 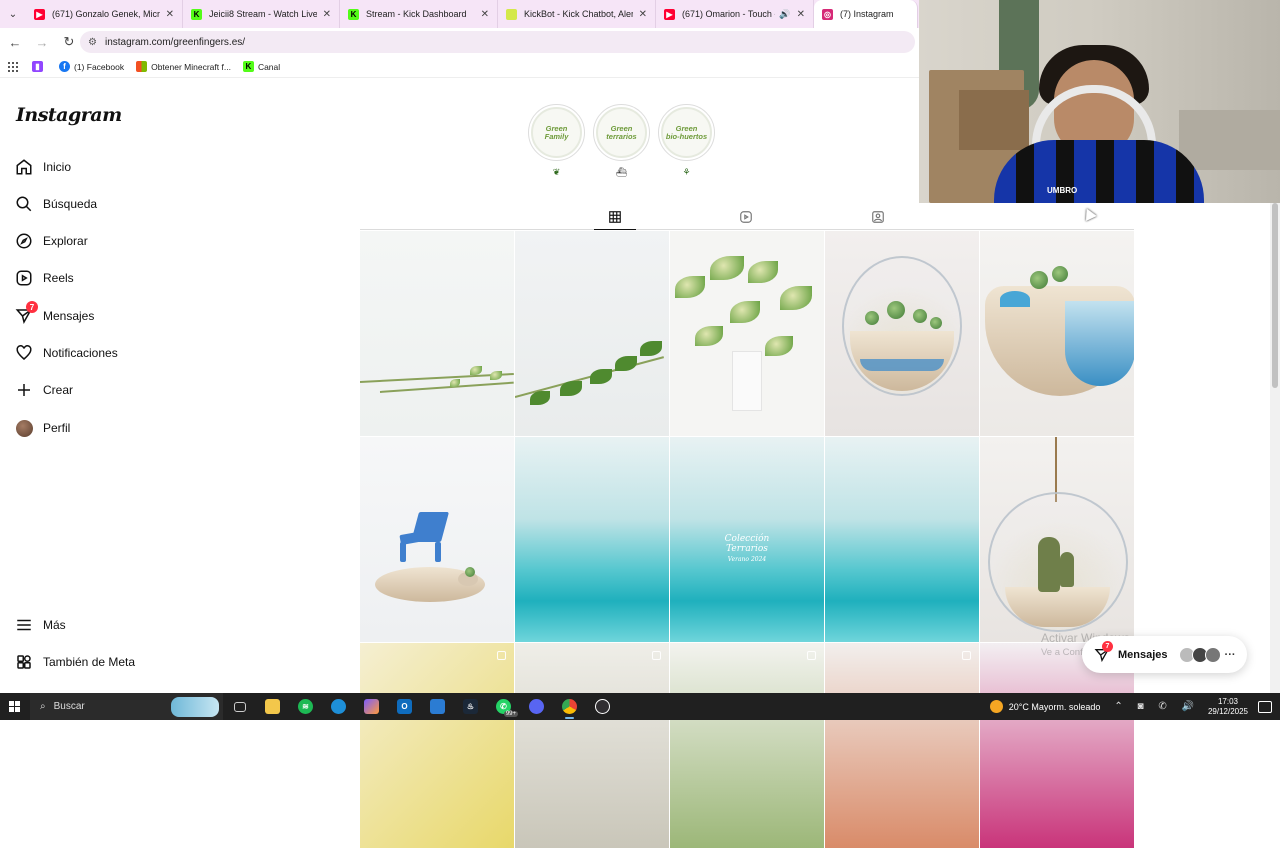 What do you see at coordinates (577, 14) in the screenshot?
I see `browser-tab: KickBot - Kick Chatbot, Alerts, T ✕` at bounding box center [577, 14].